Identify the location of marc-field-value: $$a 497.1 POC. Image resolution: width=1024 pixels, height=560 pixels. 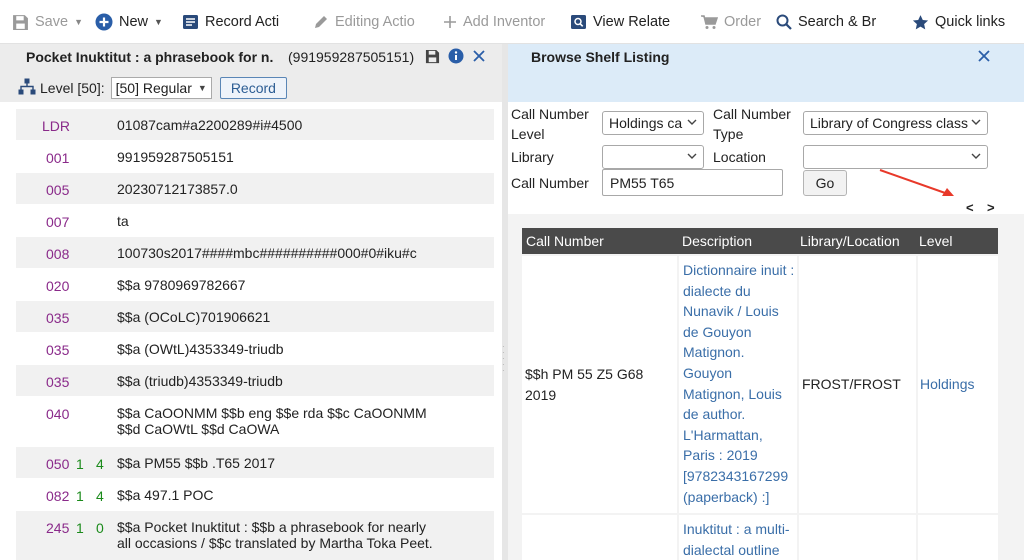
(165, 495).